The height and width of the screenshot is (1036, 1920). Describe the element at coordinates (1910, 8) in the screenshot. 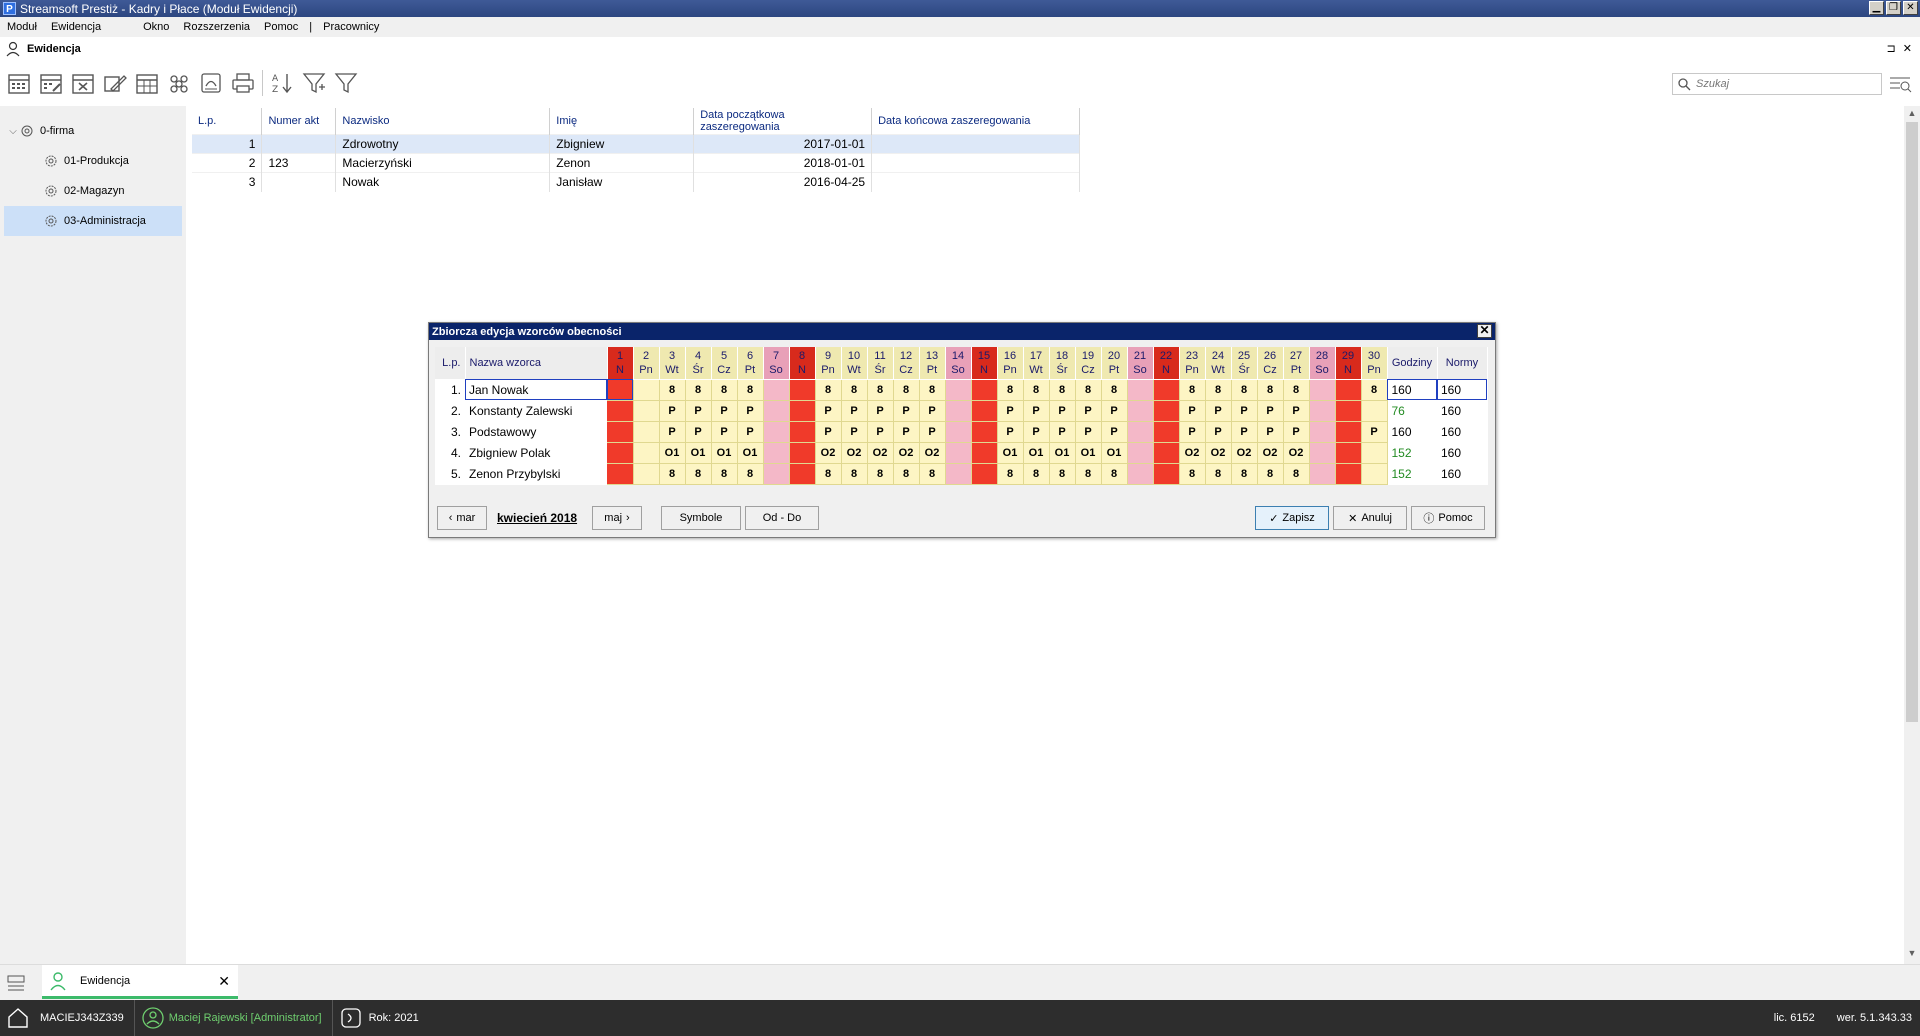

I see `close-icon: ✕` at that location.